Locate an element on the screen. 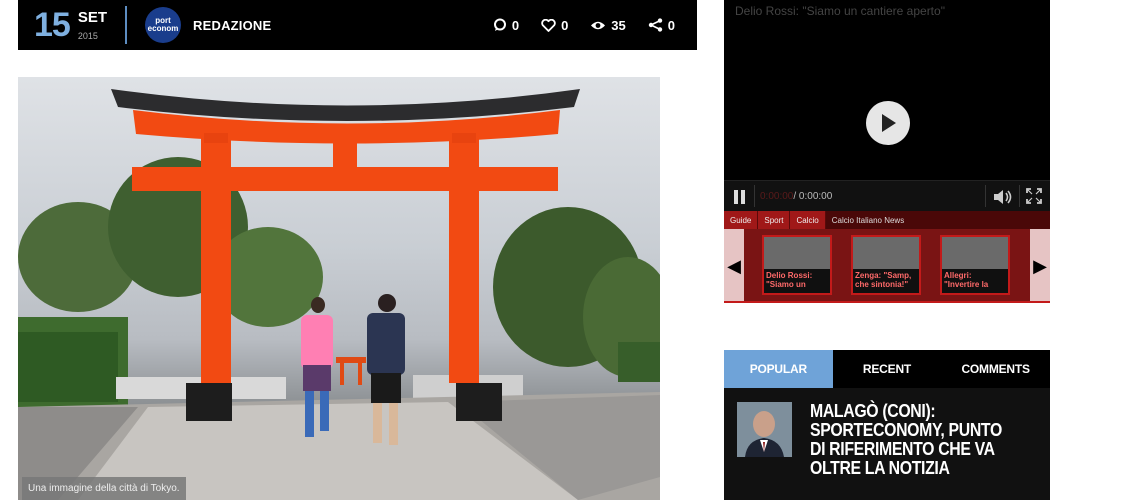 Image resolution: width=1140 pixels, height=500 pixels. video-breadcrumb: Guide Sport Calcio Calcio Italiano News is located at coordinates (887, 220).